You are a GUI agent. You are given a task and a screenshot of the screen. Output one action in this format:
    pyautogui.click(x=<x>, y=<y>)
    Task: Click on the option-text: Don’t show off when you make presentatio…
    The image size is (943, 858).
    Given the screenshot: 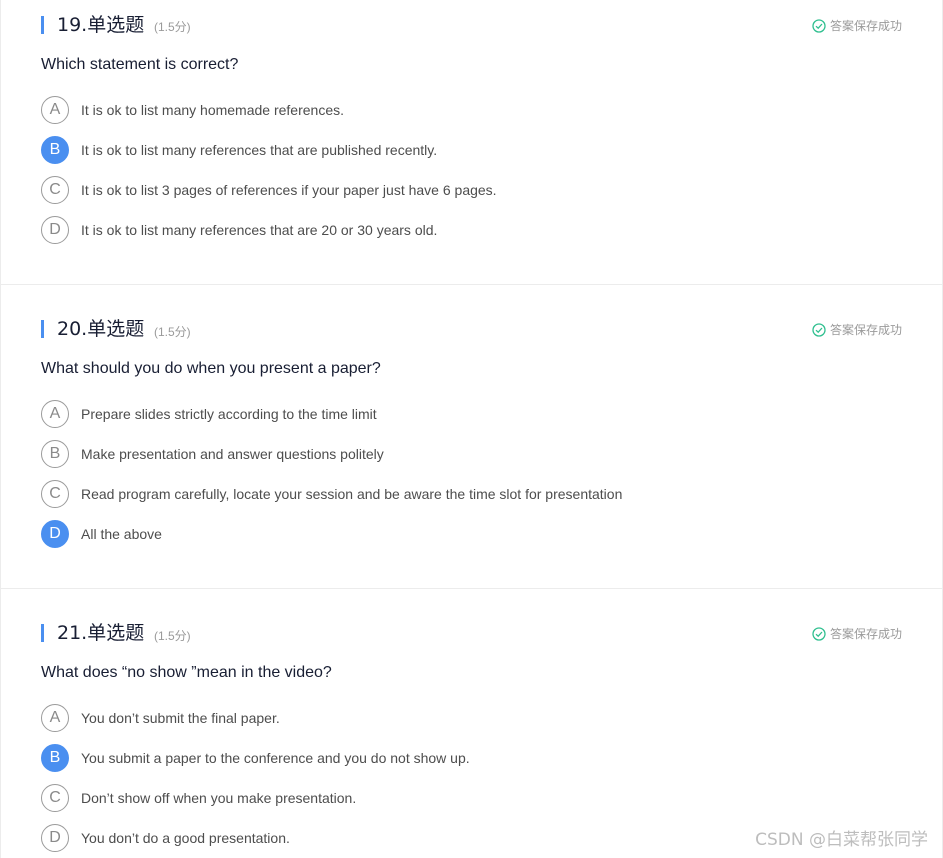 What is the action you would take?
    pyautogui.click(x=219, y=798)
    